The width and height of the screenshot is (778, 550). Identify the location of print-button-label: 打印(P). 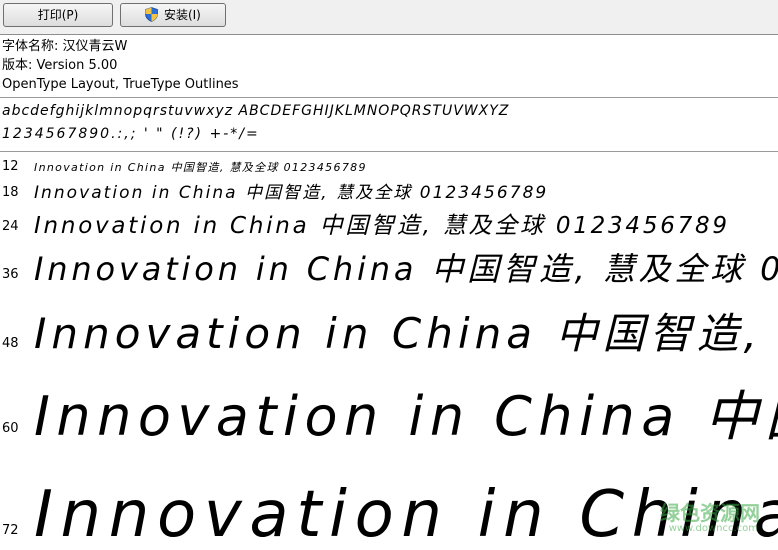
(58, 15).